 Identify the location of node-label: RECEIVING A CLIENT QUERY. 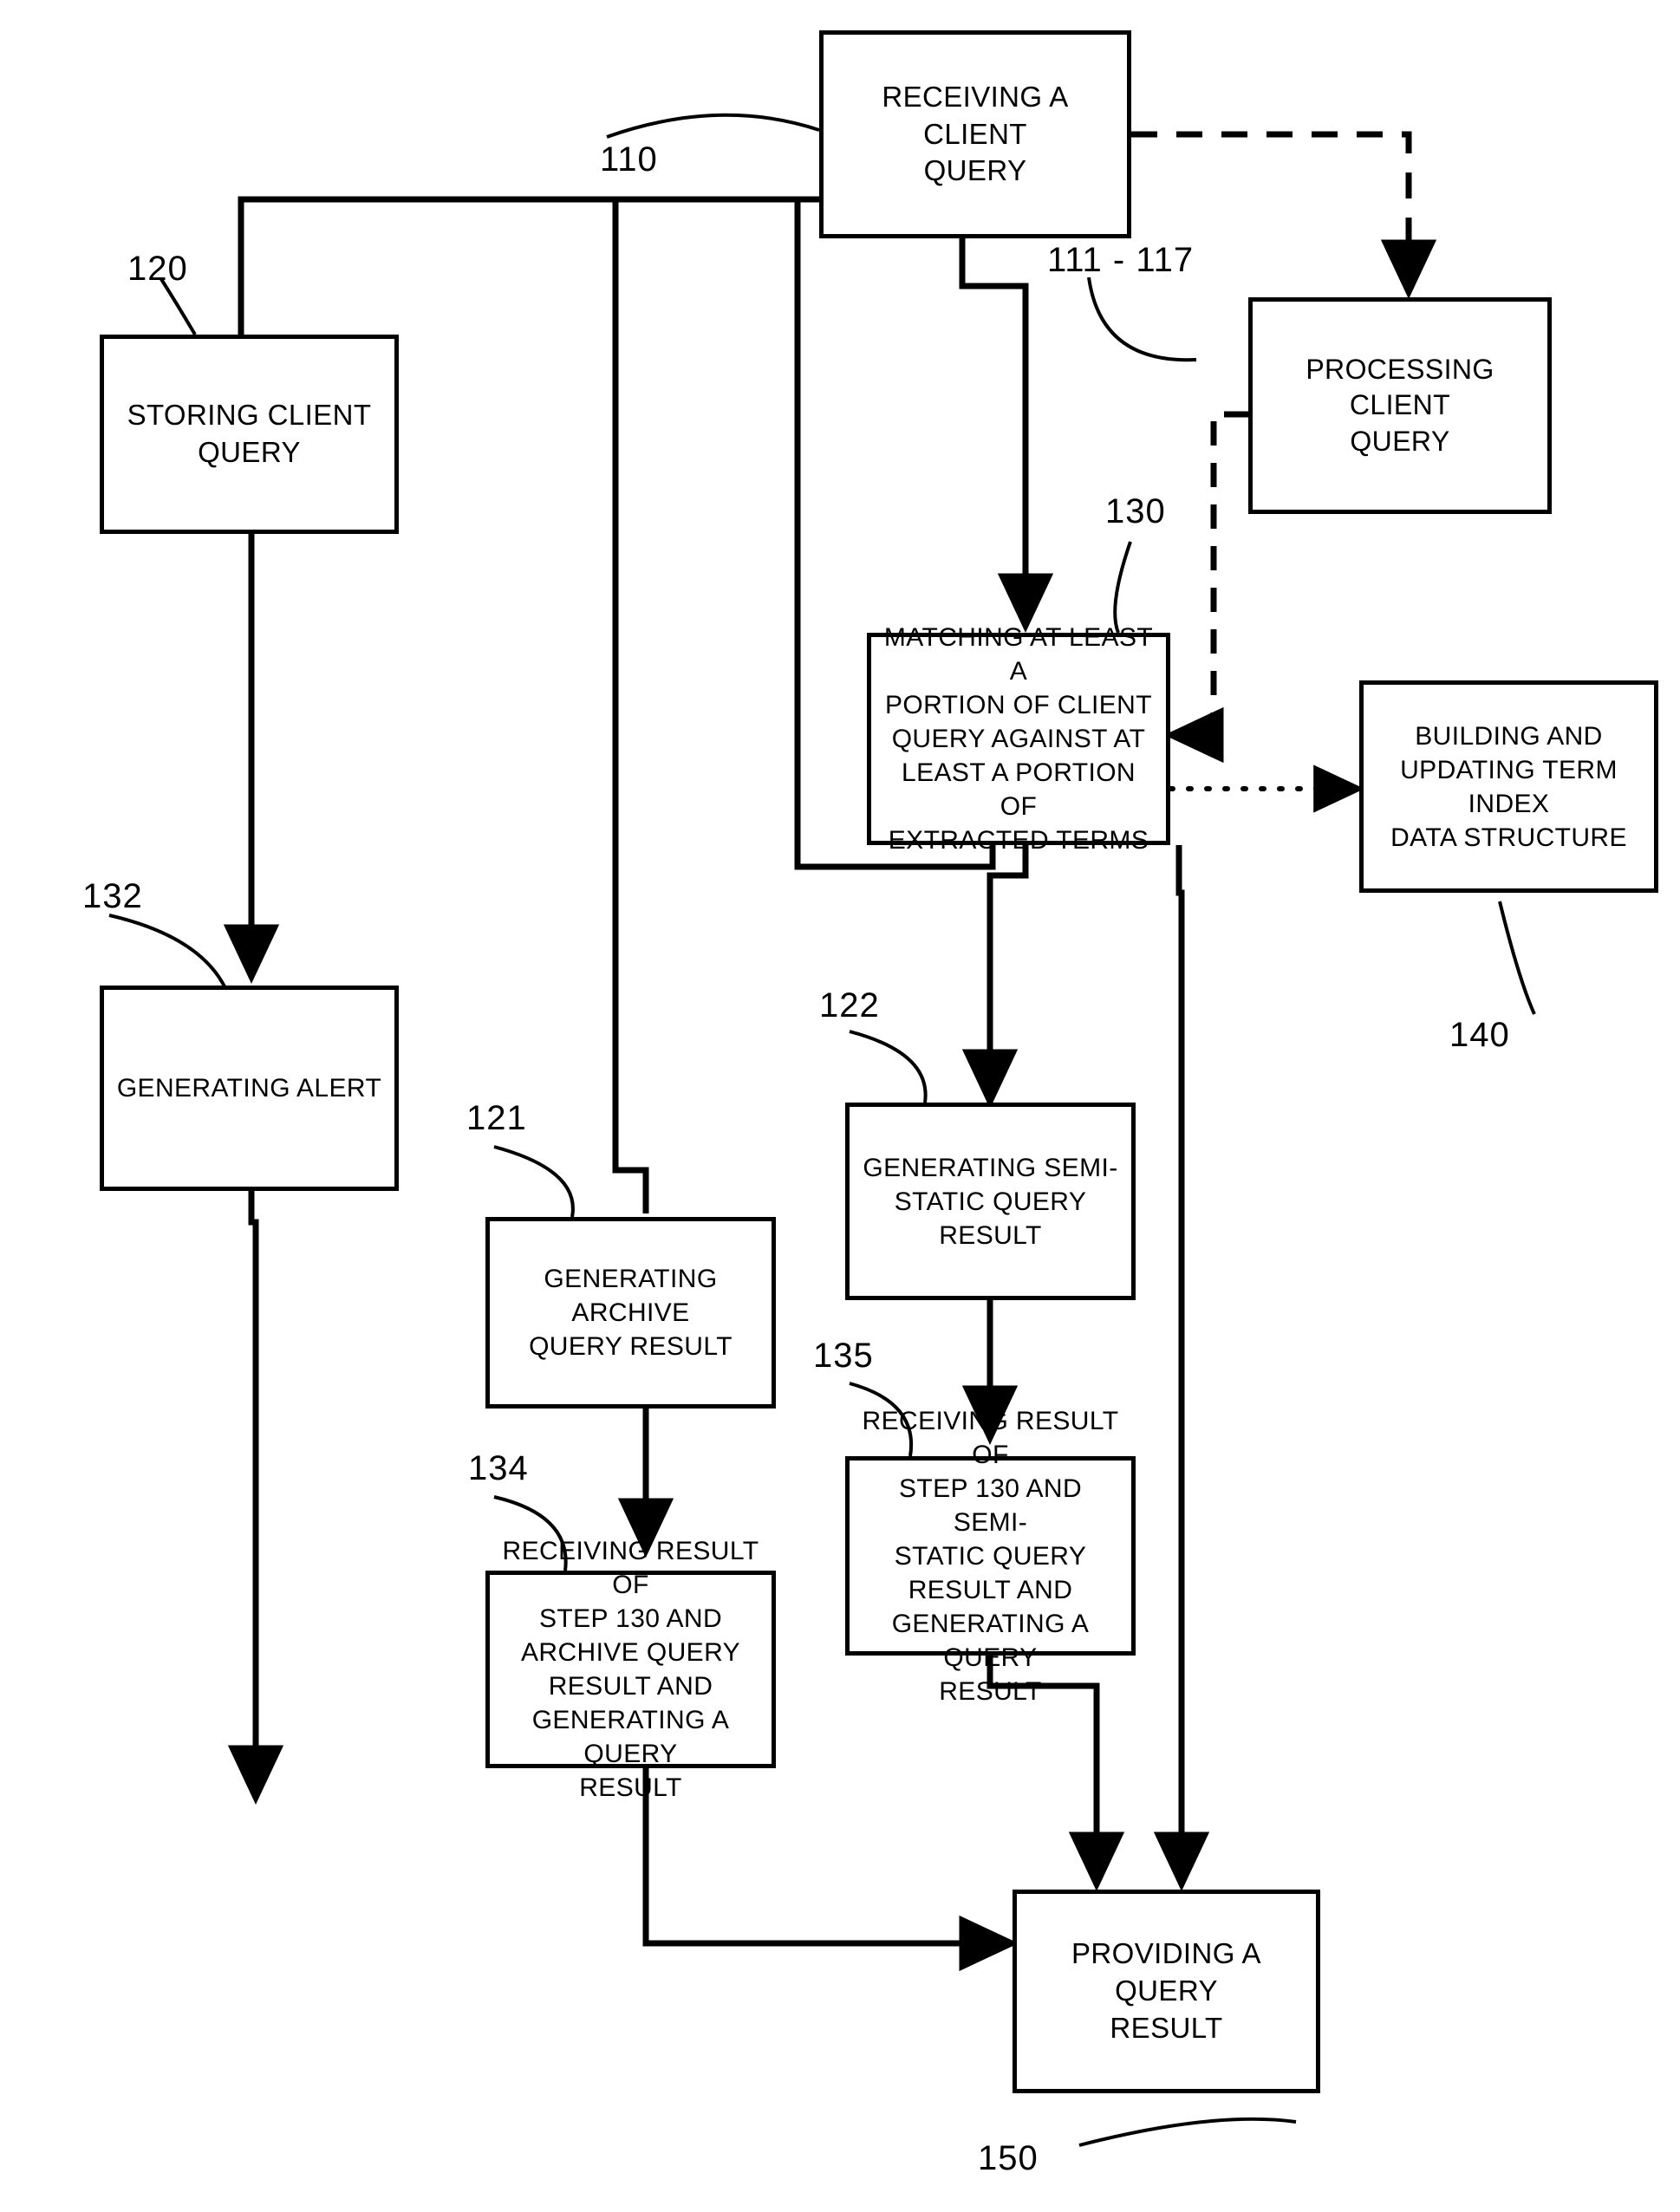
(975, 133).